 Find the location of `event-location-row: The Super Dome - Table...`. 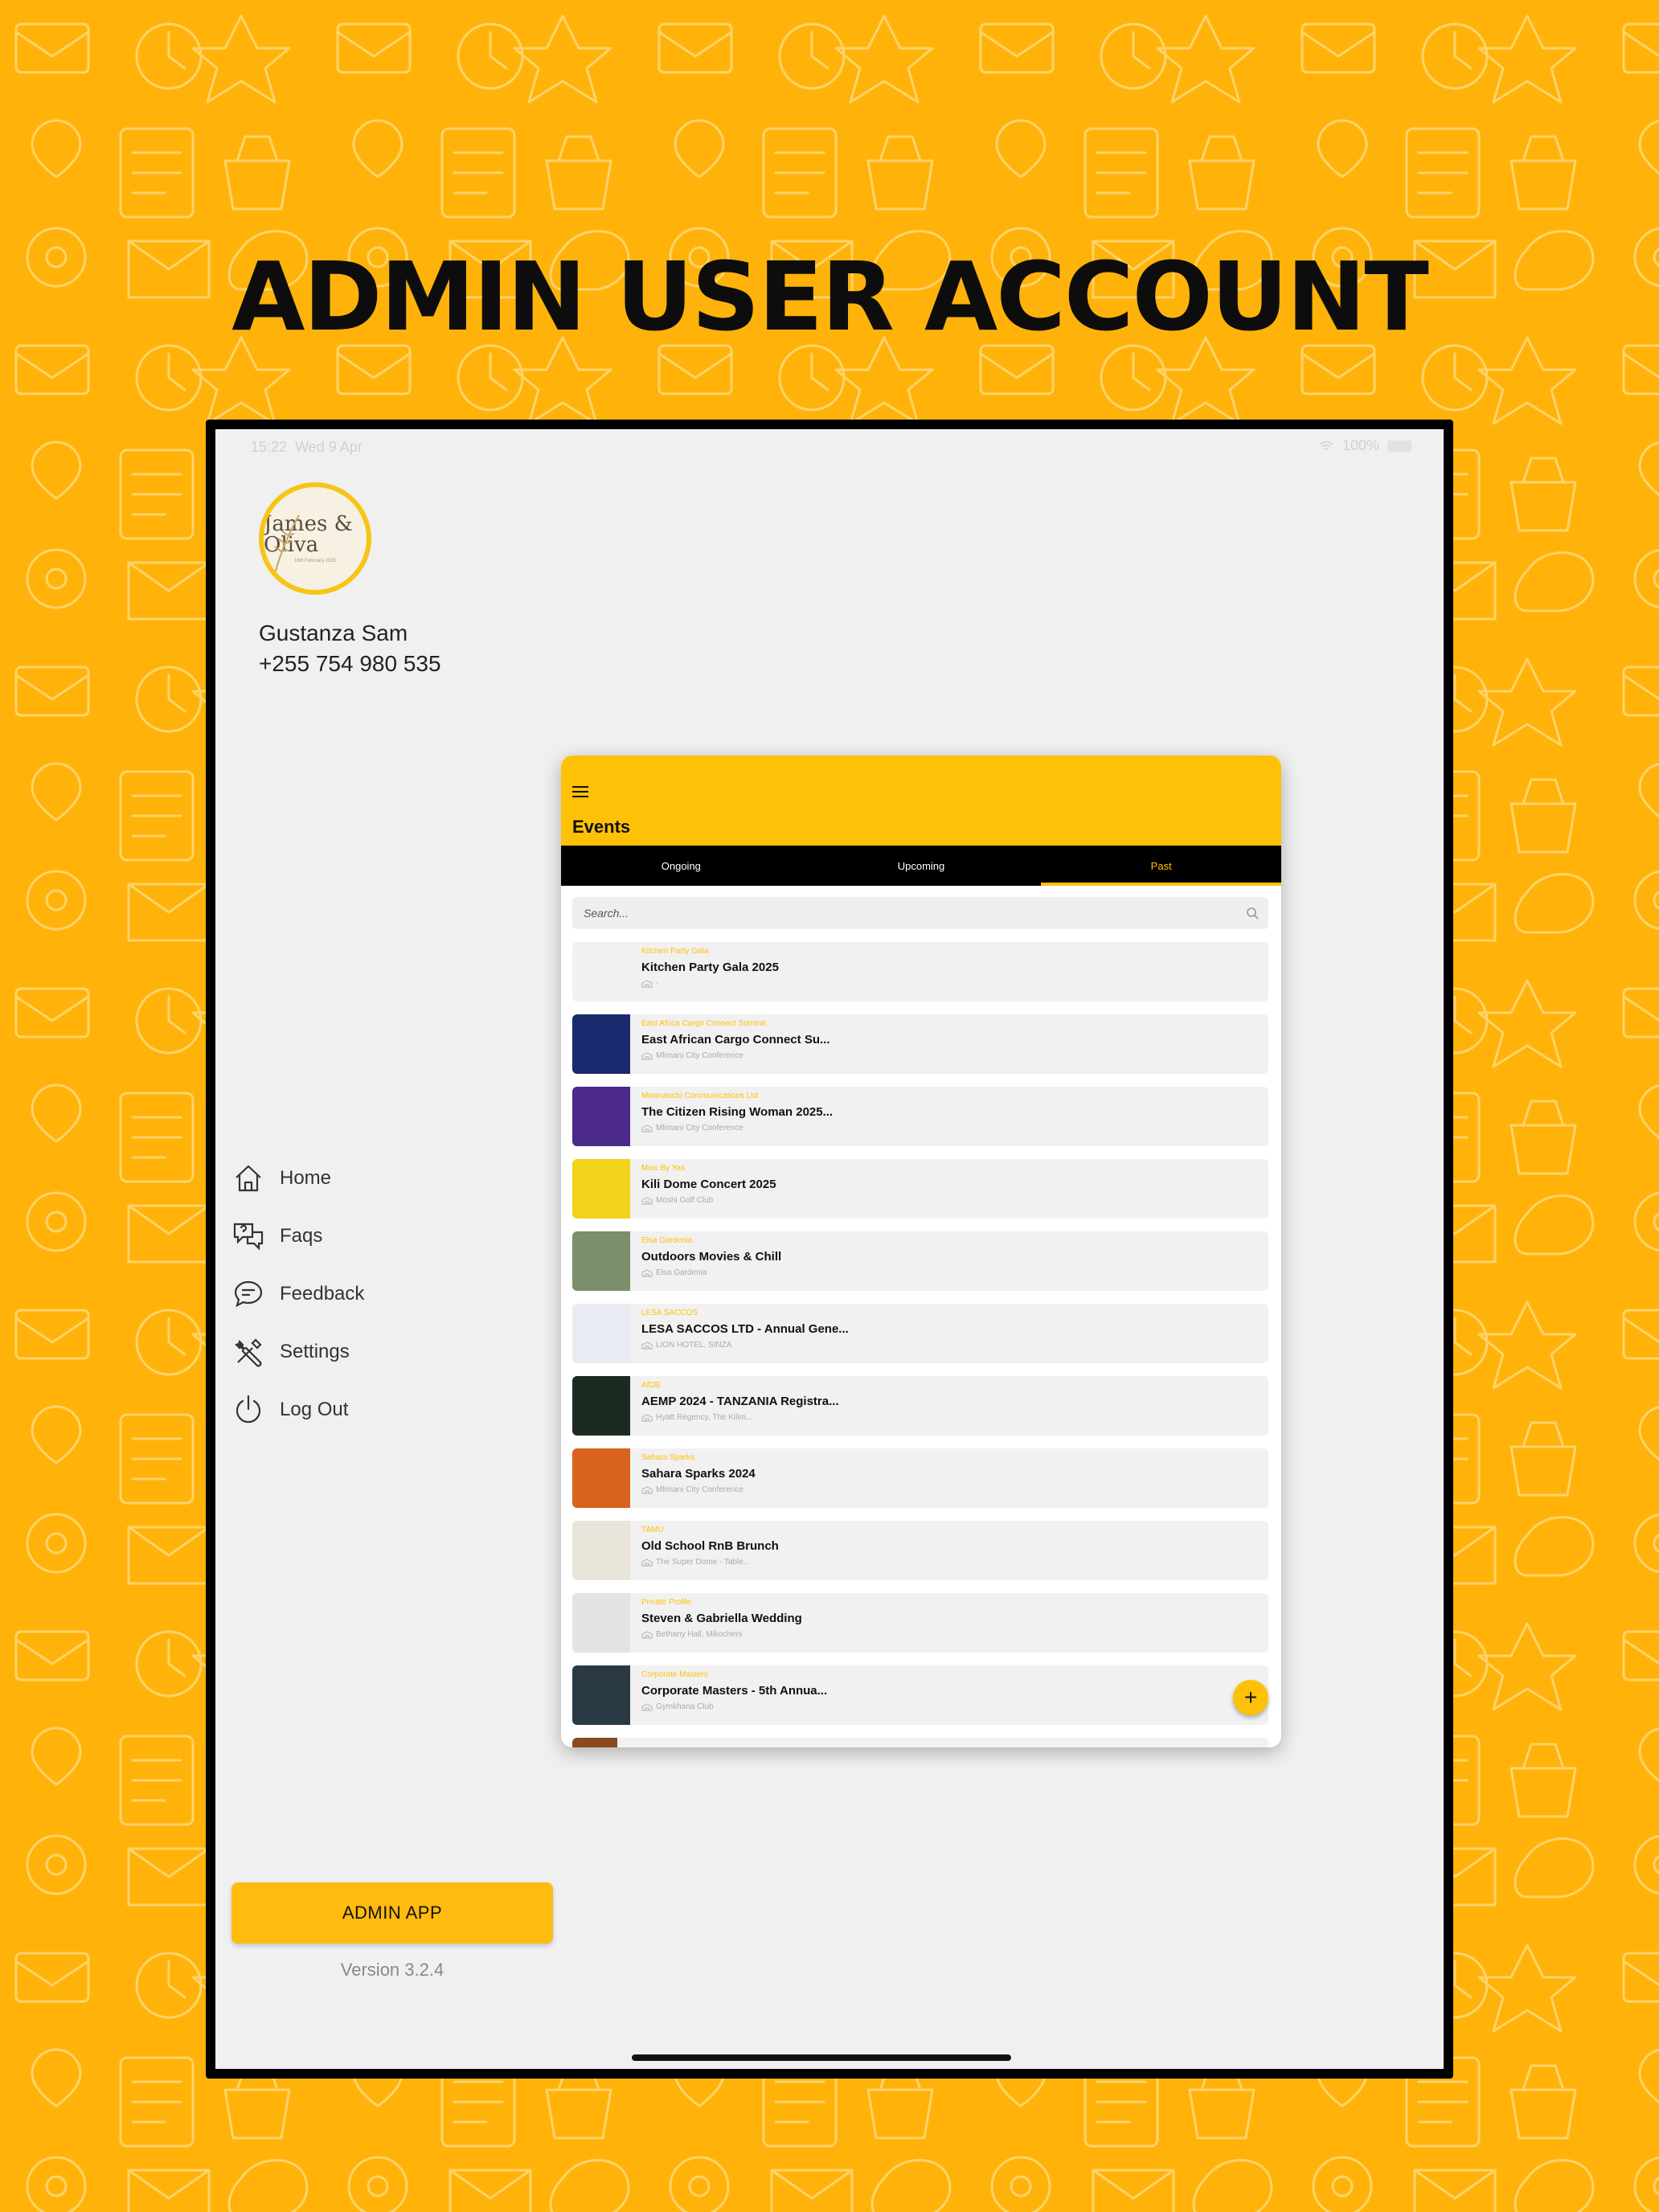

event-location-row: The Super Dome - Table... is located at coordinates (950, 1562).